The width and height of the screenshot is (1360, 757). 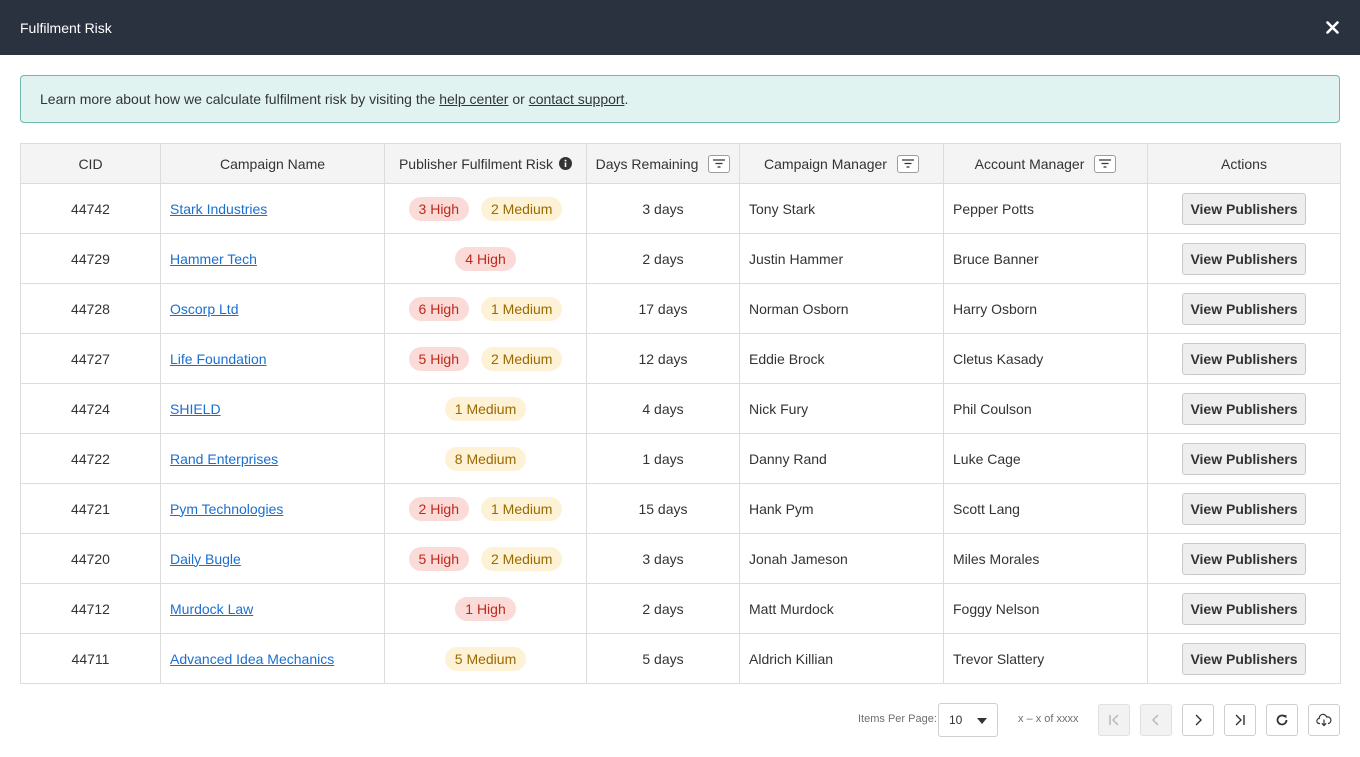 I want to click on refresh-button, so click(x=1282, y=720).